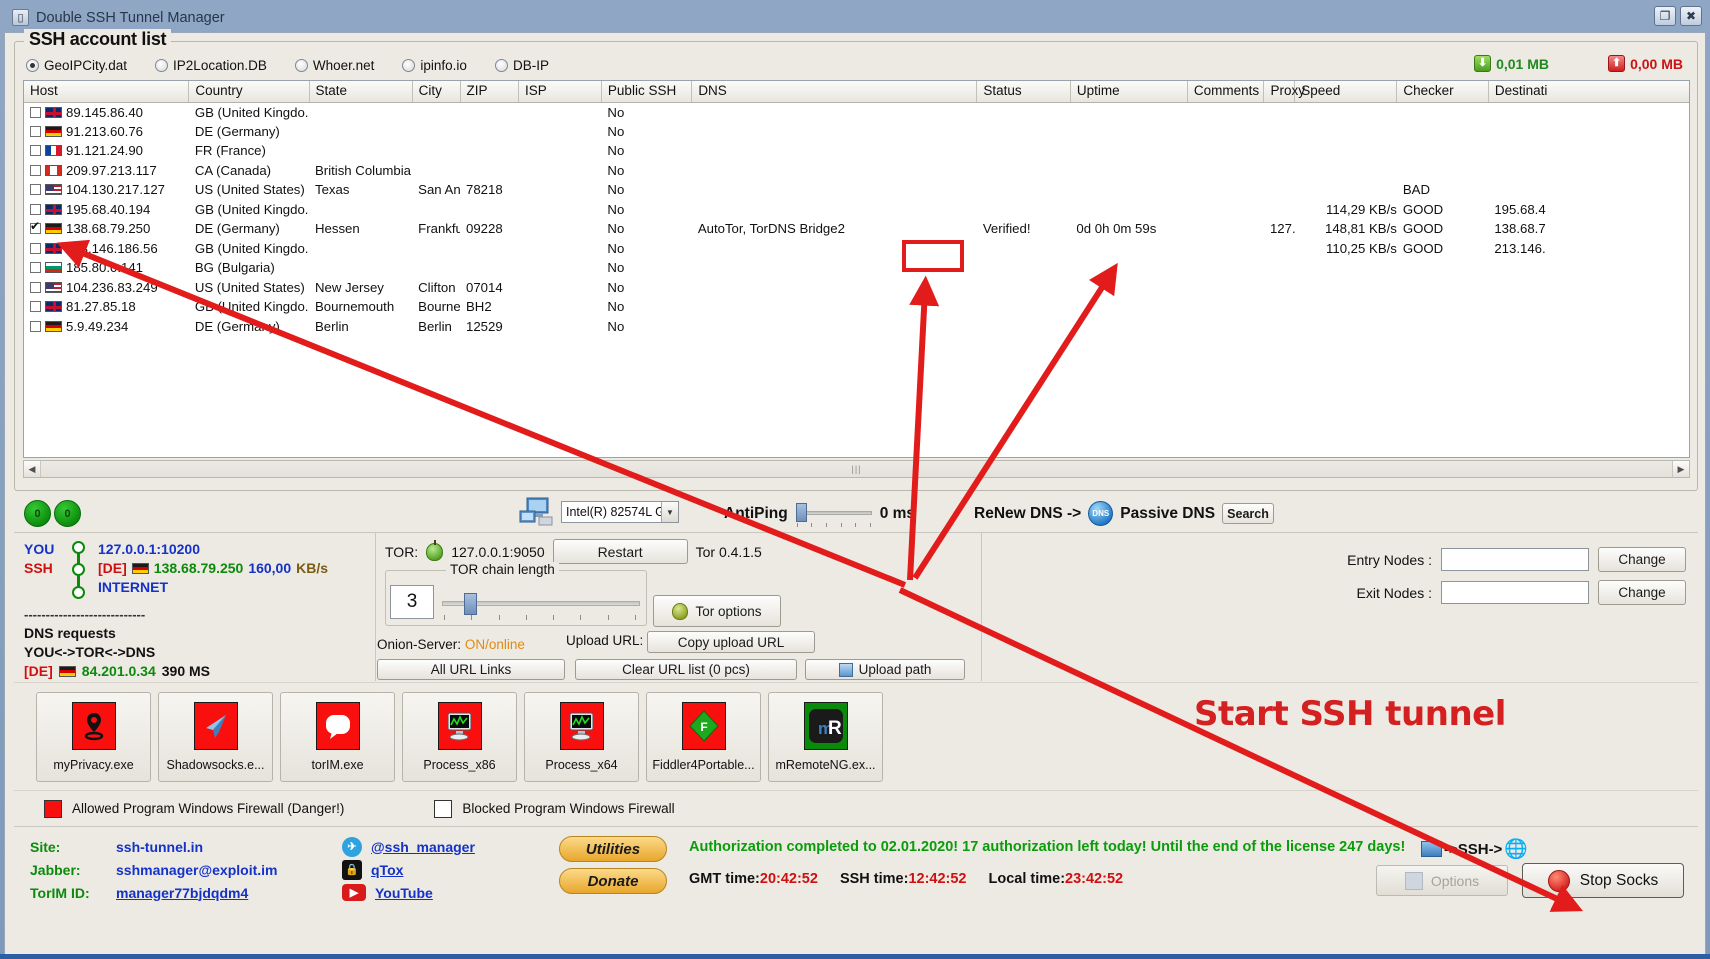  What do you see at coordinates (845, 669) in the screenshot?
I see `folder-upload-icon` at bounding box center [845, 669].